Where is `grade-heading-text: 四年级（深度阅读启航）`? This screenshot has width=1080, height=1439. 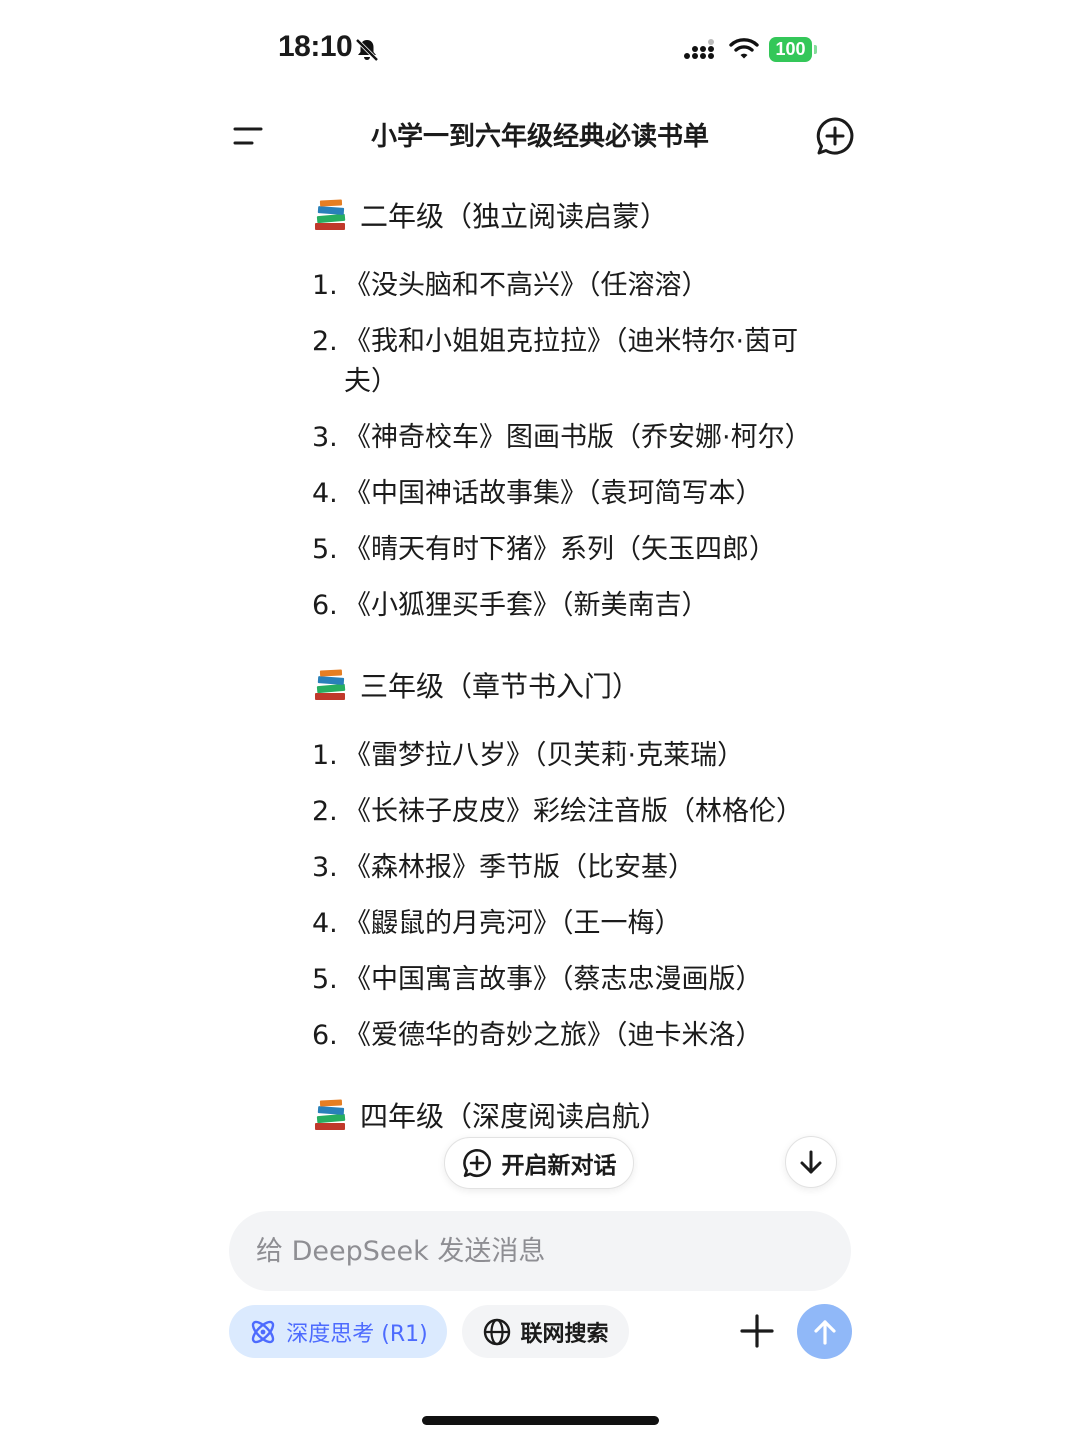 grade-heading-text: 四年级（深度阅读启航） is located at coordinates (514, 1116).